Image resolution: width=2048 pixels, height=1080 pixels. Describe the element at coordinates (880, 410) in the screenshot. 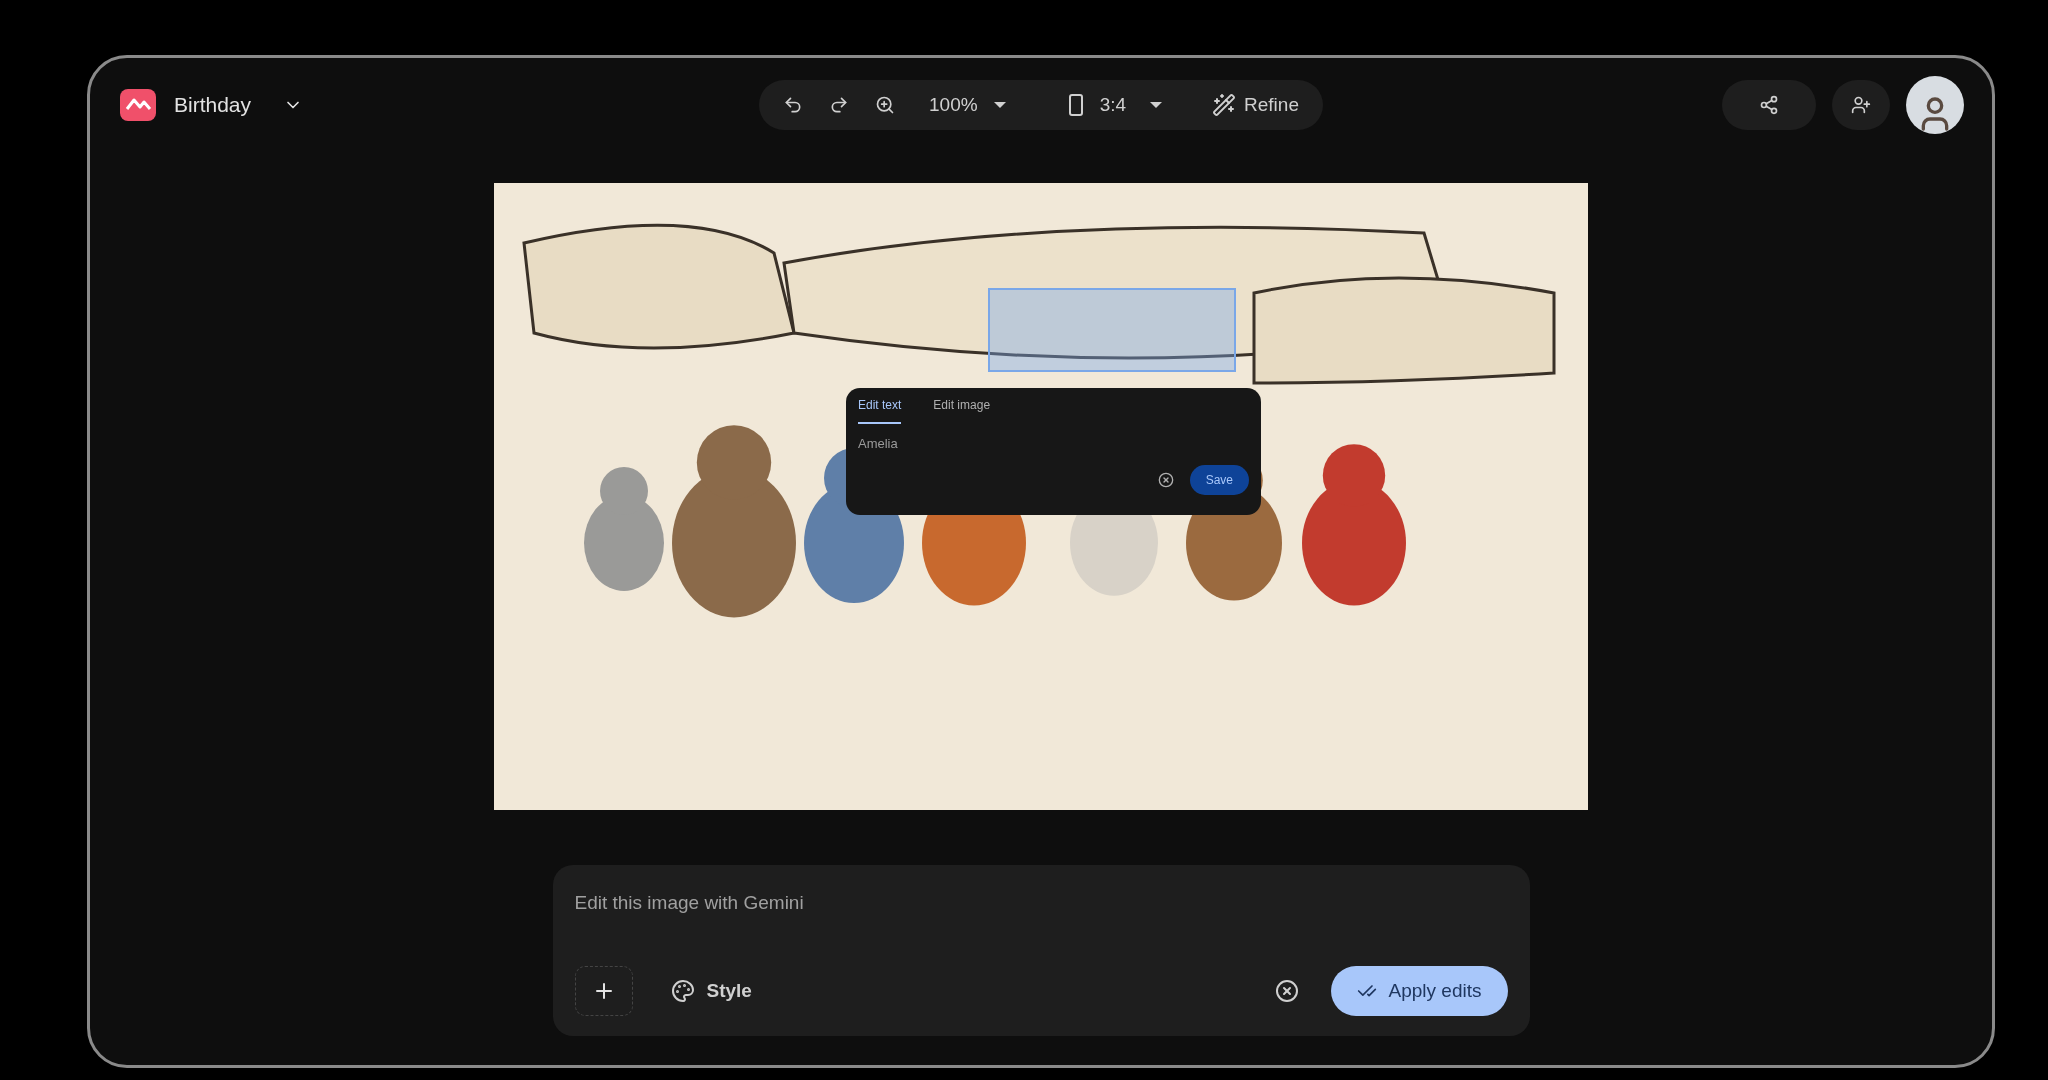

I see `popup-tab: Edit text` at that location.